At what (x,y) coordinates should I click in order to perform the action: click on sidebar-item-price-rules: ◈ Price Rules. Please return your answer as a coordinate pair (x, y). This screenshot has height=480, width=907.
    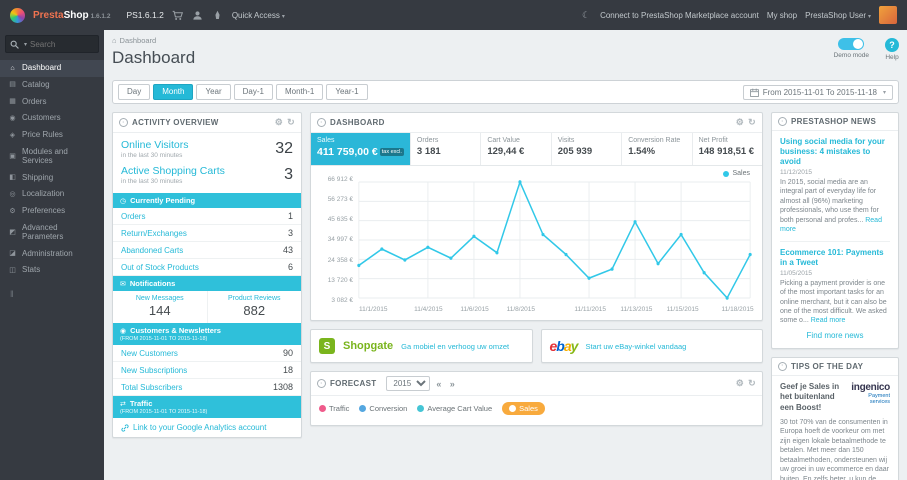
    Looking at the image, I should click on (52, 135).